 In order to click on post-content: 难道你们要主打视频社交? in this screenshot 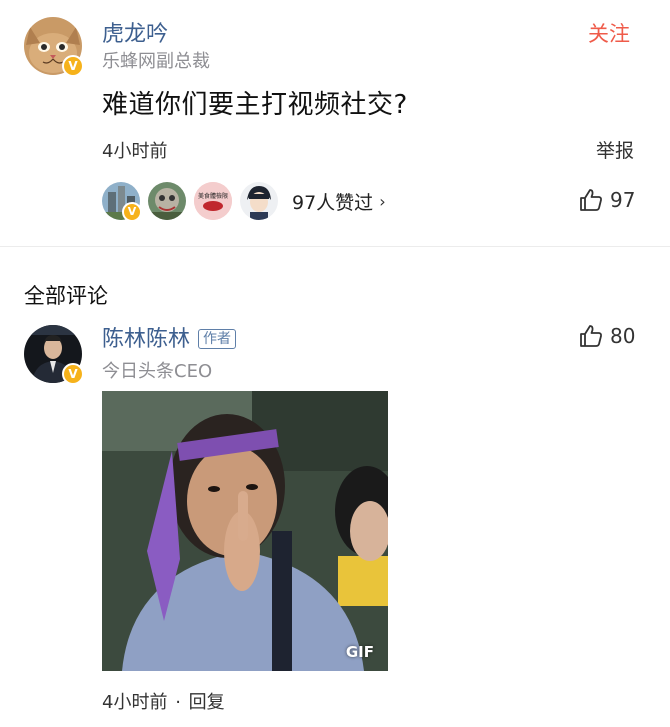, I will do `click(255, 105)`.